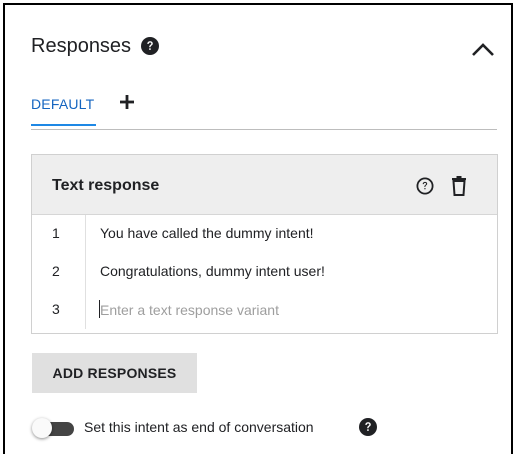 This screenshot has height=454, width=516. What do you see at coordinates (207, 234) in the screenshot?
I see `response-text: You have called the dummy intent!` at bounding box center [207, 234].